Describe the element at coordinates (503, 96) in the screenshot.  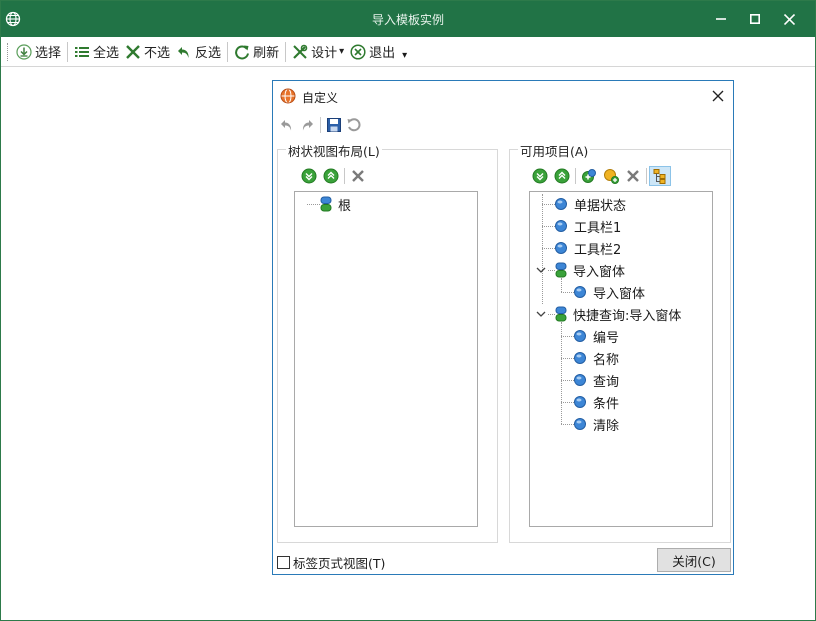
I see `dialog-title-bar: 自定义` at that location.